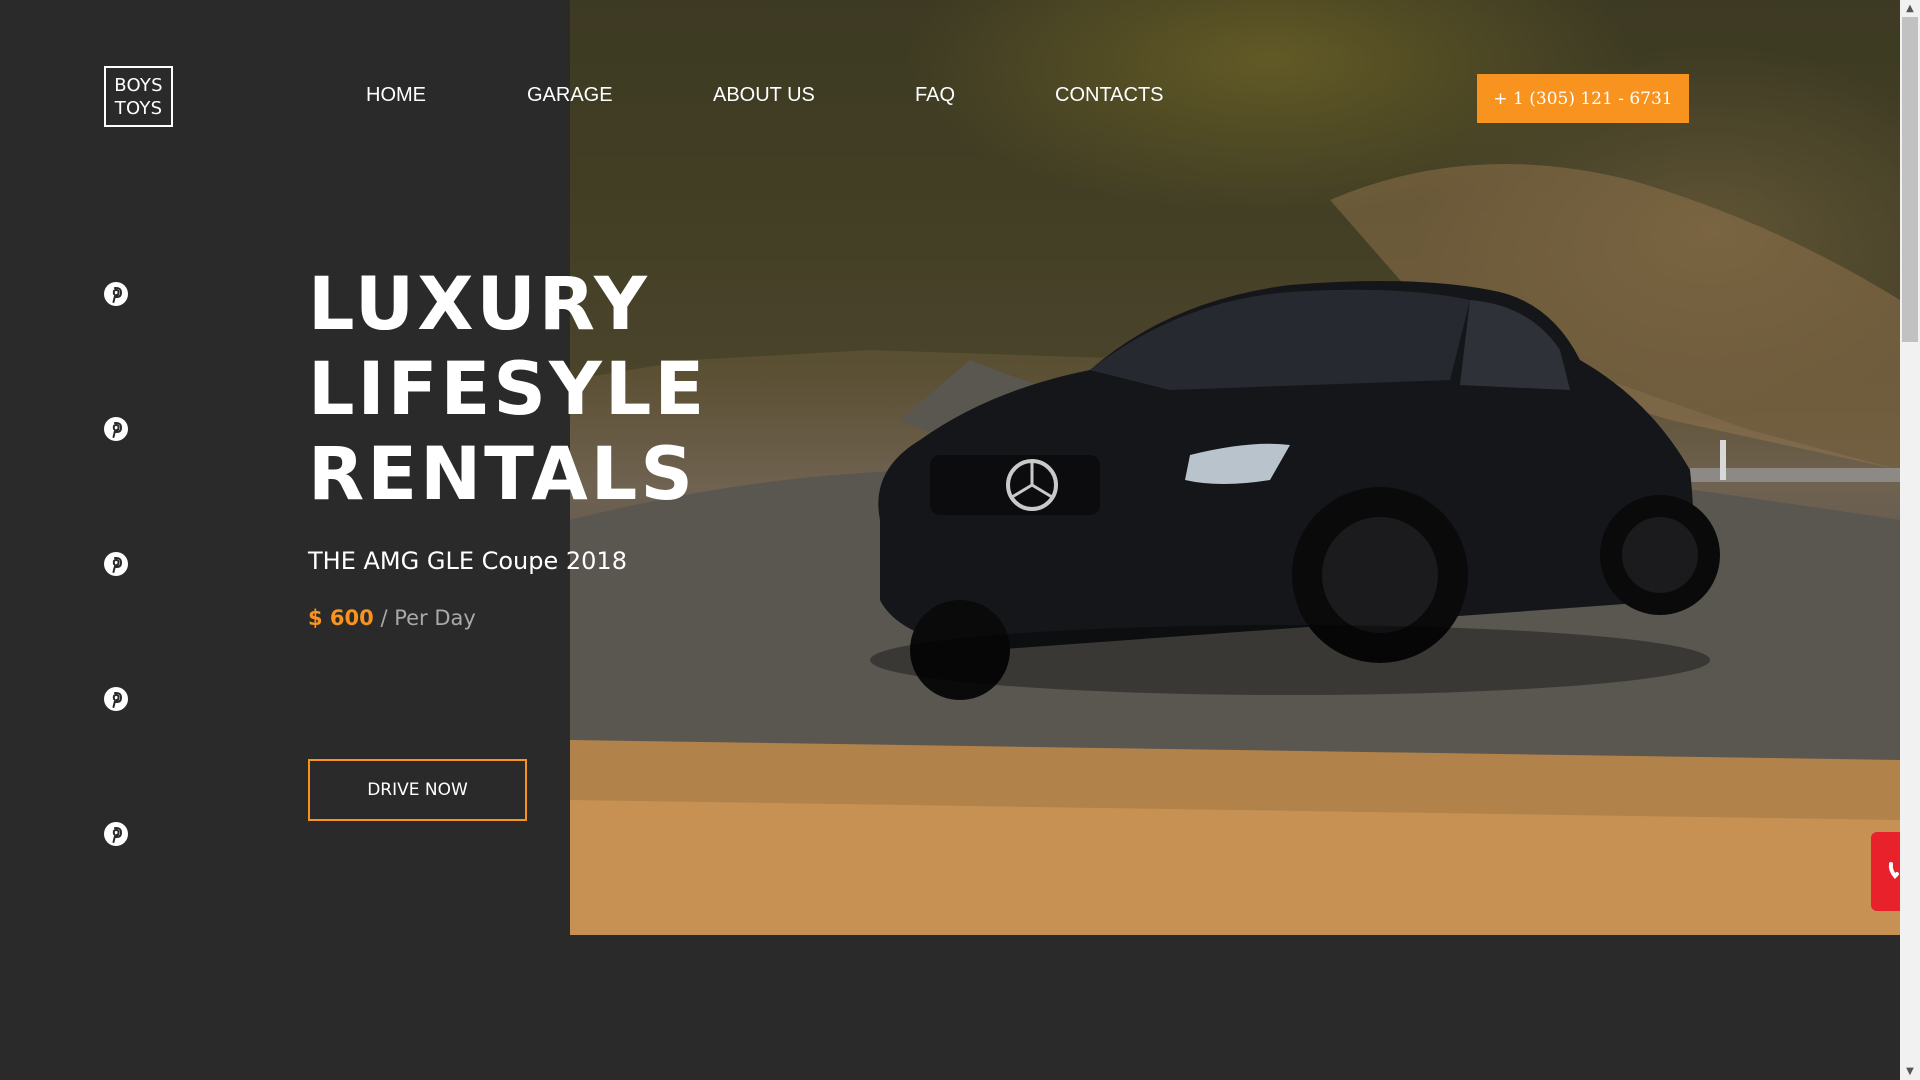 This screenshot has width=1920, height=1080. What do you see at coordinates (417, 790) in the screenshot?
I see `drive-now-button: DRIVE NOW` at bounding box center [417, 790].